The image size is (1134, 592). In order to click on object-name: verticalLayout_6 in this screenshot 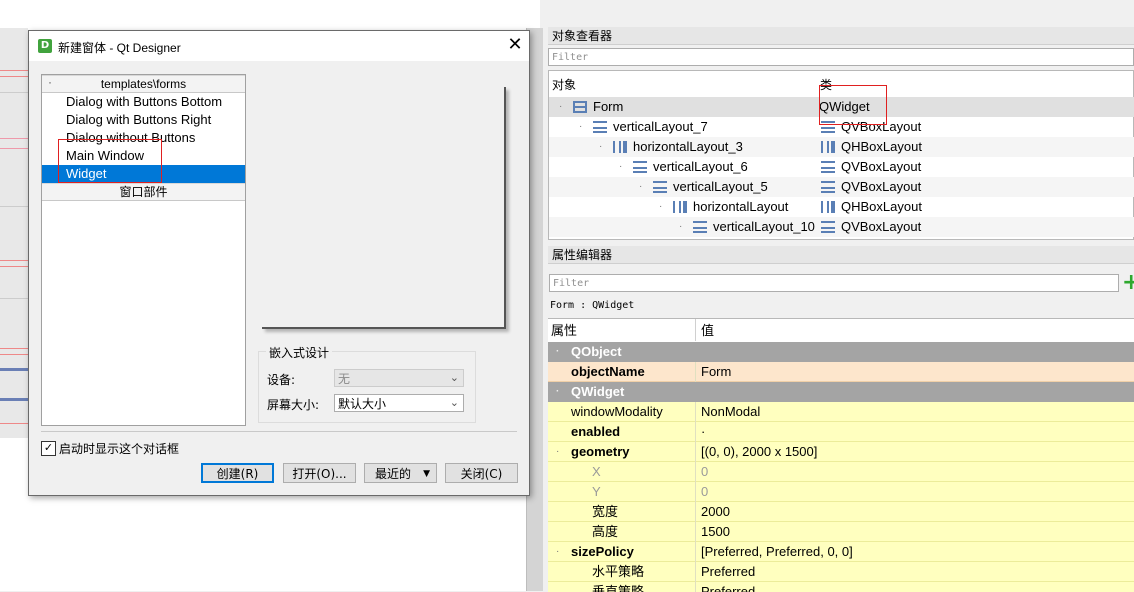, I will do `click(700, 166)`.